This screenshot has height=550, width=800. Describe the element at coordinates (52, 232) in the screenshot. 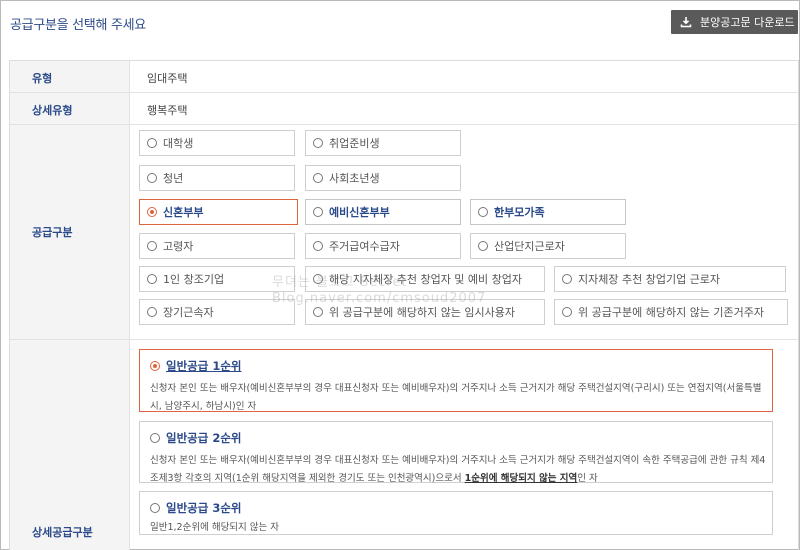

I see `supply-type-label: 공급구분` at that location.